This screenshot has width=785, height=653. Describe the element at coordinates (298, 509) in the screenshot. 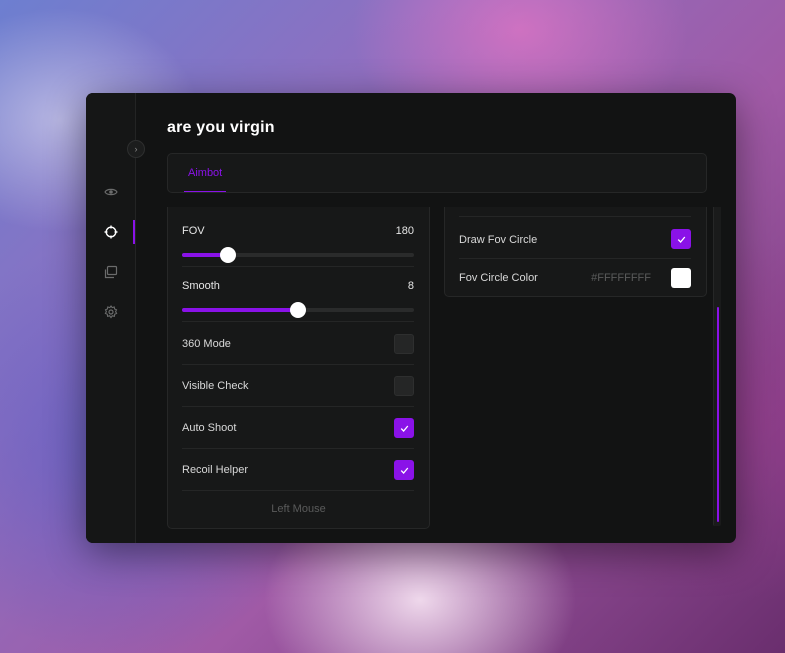

I see `keybind-button: Left Mouse` at that location.